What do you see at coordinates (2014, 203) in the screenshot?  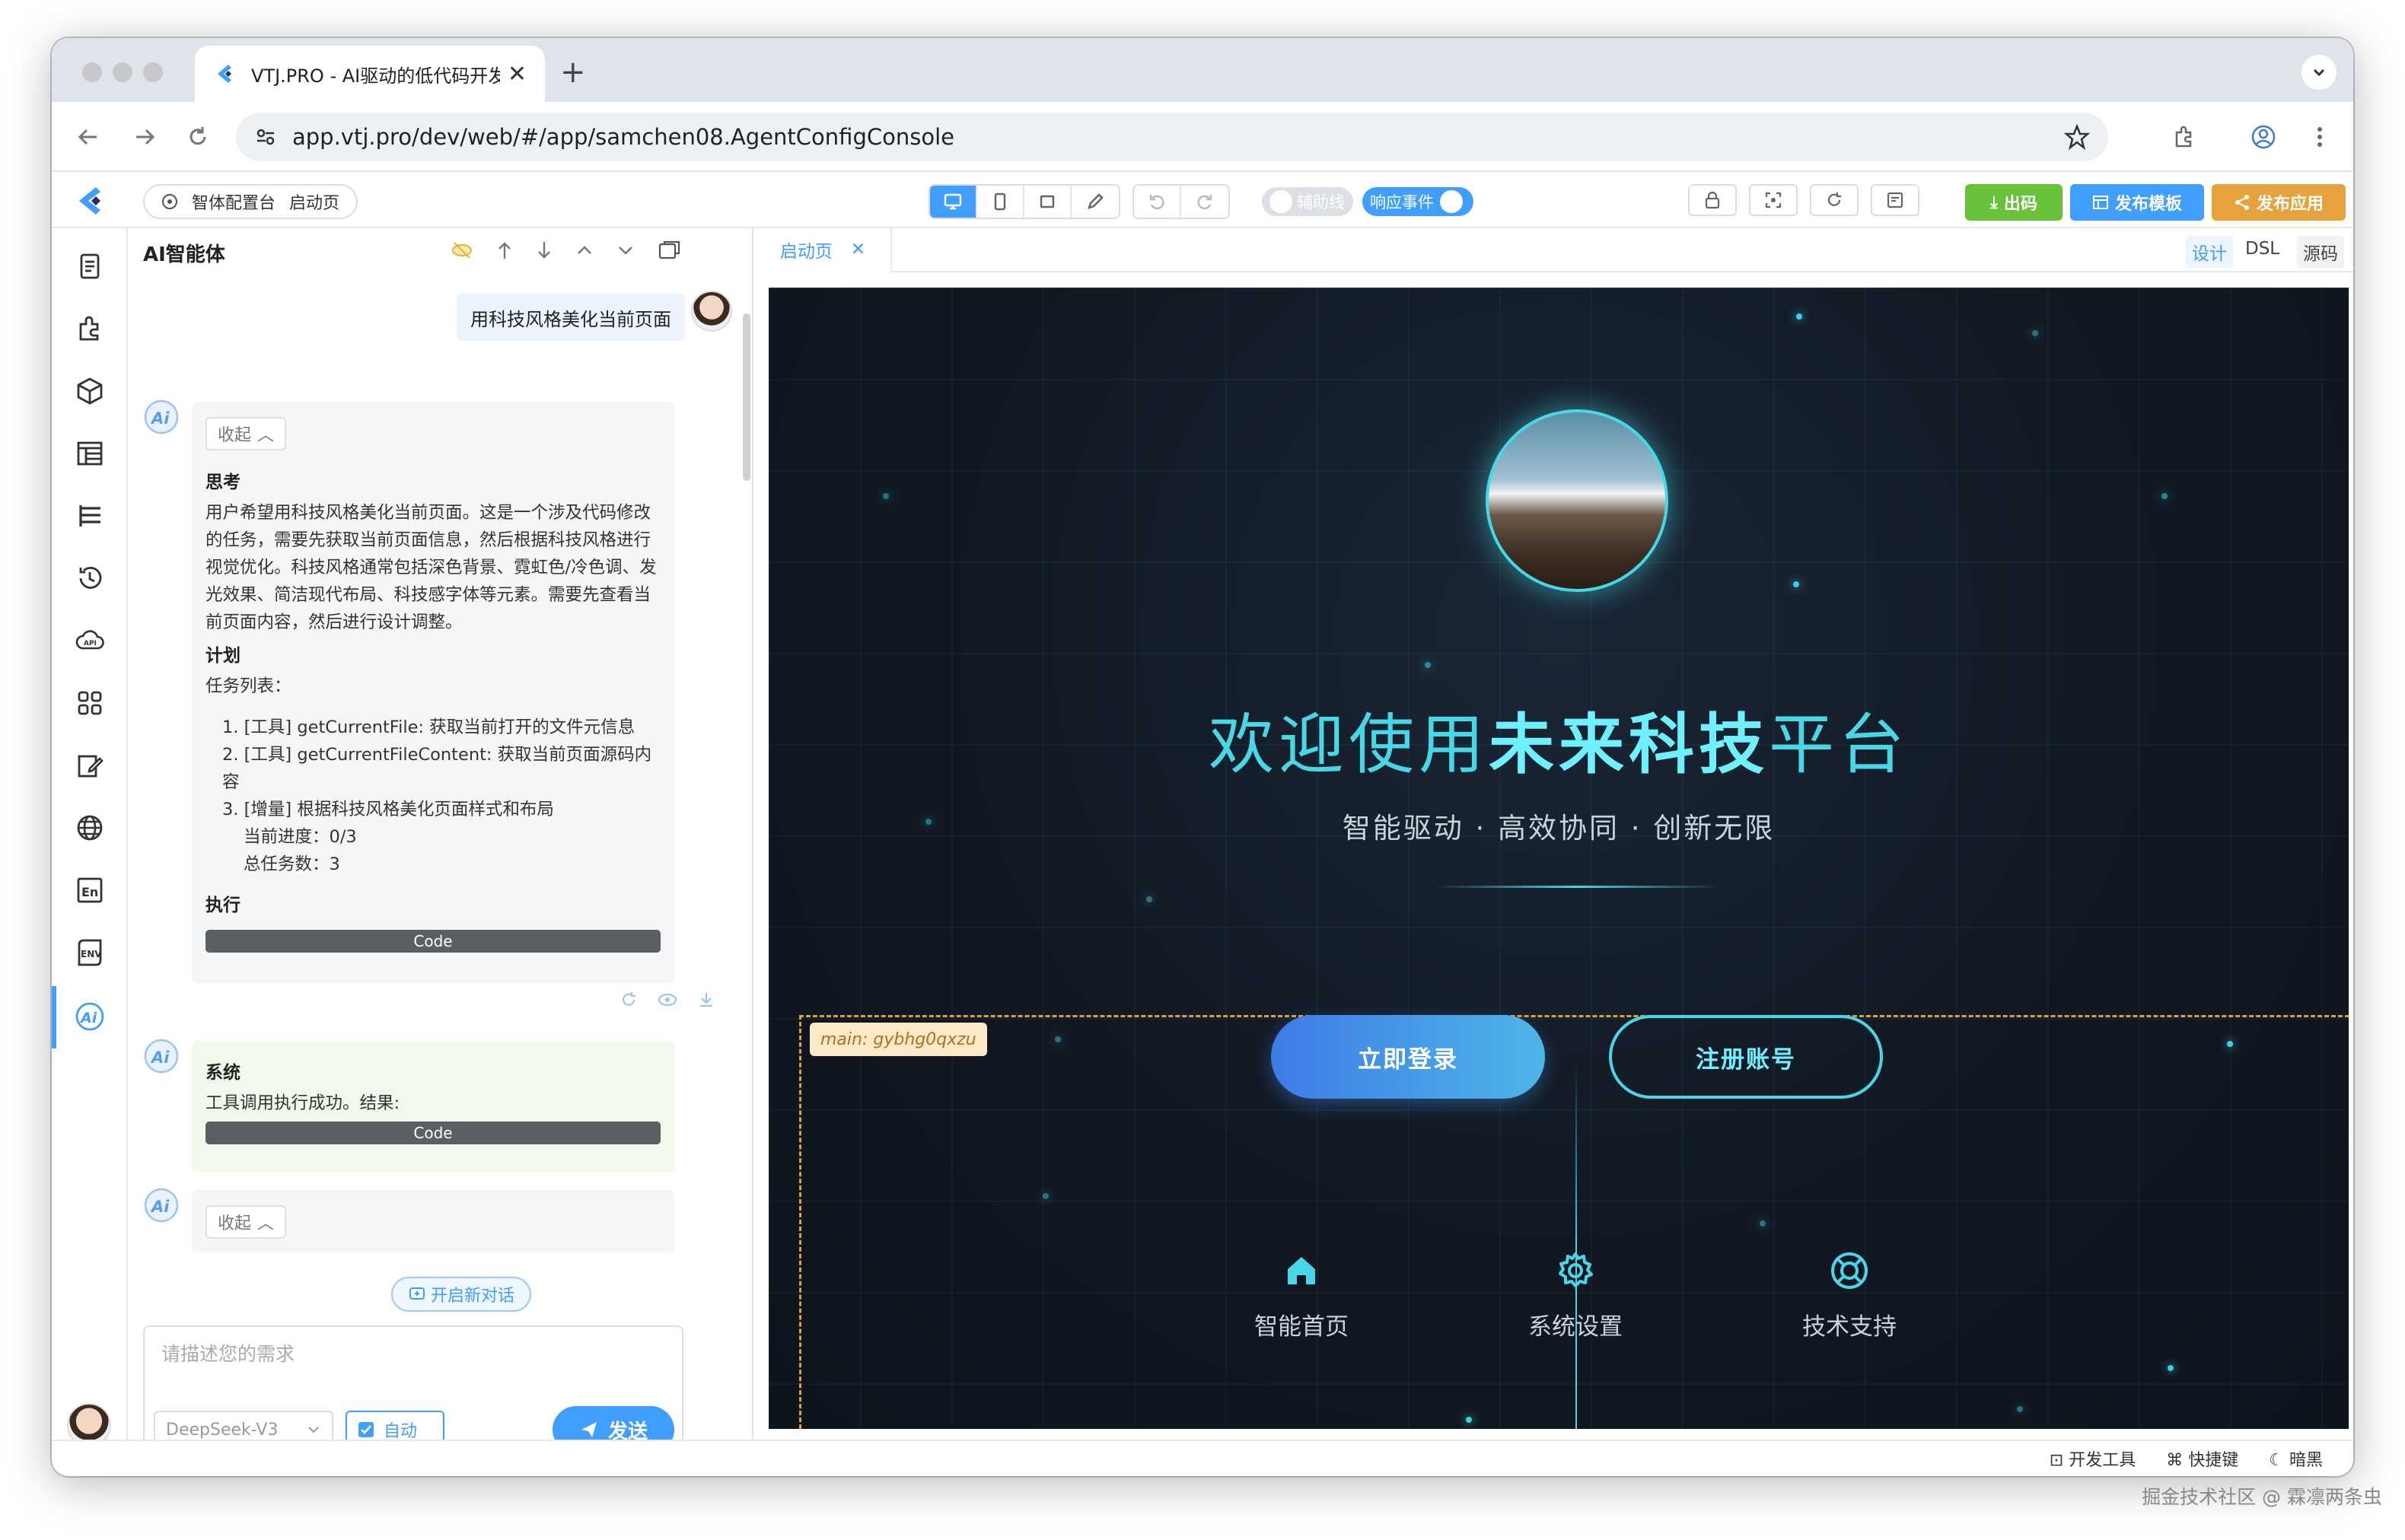 I see `export-button: ⤓ 出码` at bounding box center [2014, 203].